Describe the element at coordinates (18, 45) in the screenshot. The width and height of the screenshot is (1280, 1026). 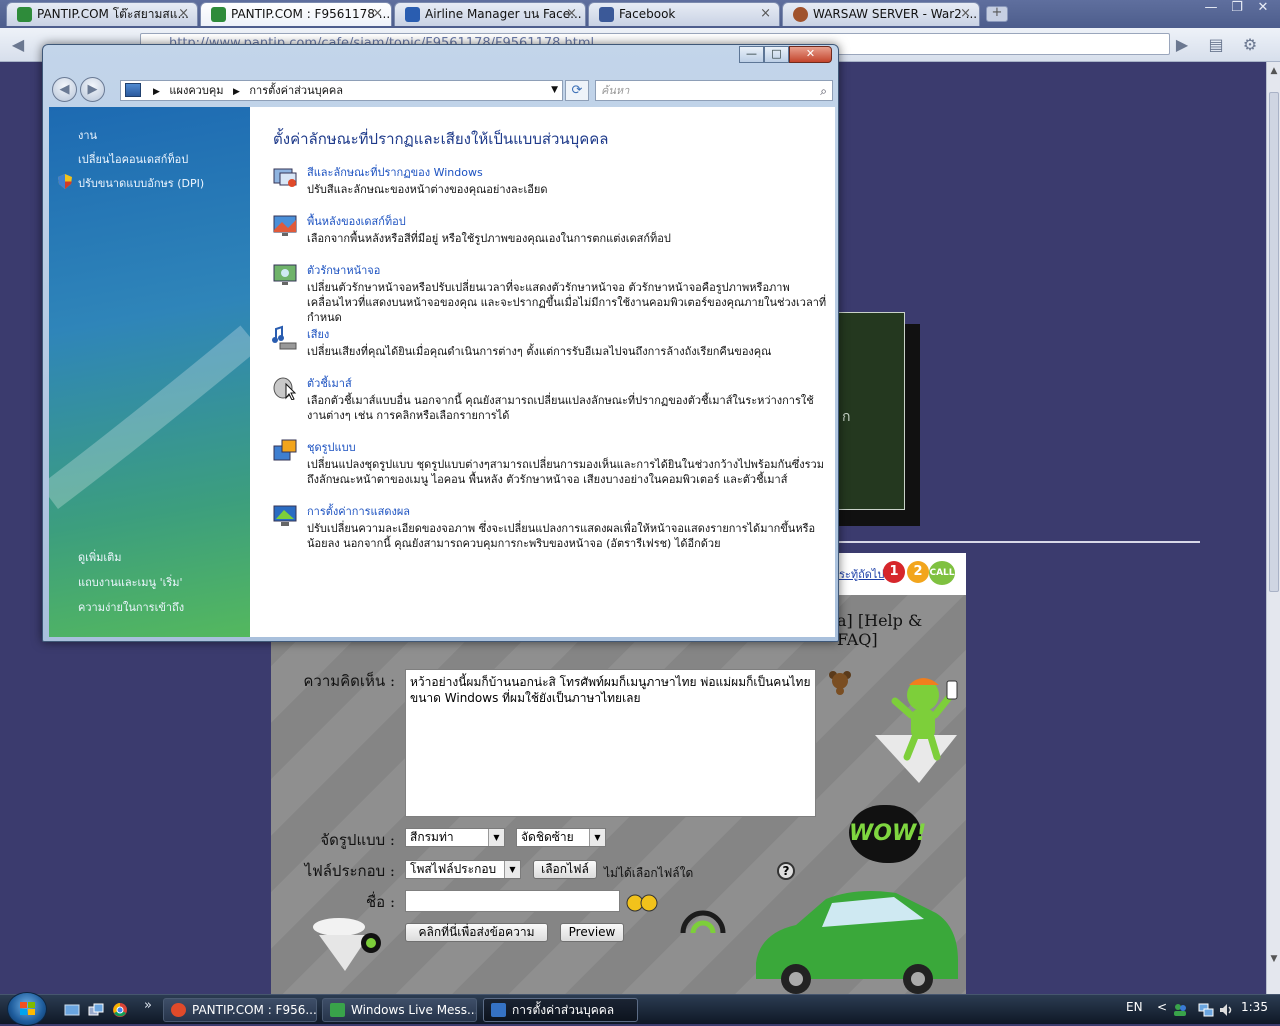
I see `back-arrow-icon: ◀` at that location.